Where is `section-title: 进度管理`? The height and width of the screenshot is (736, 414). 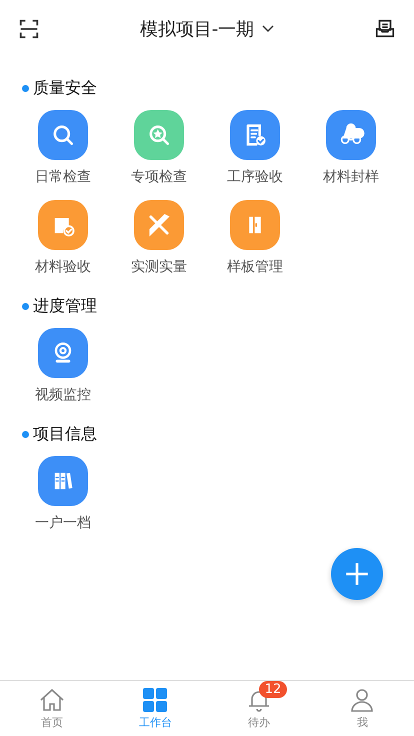 section-title: 进度管理 is located at coordinates (65, 306).